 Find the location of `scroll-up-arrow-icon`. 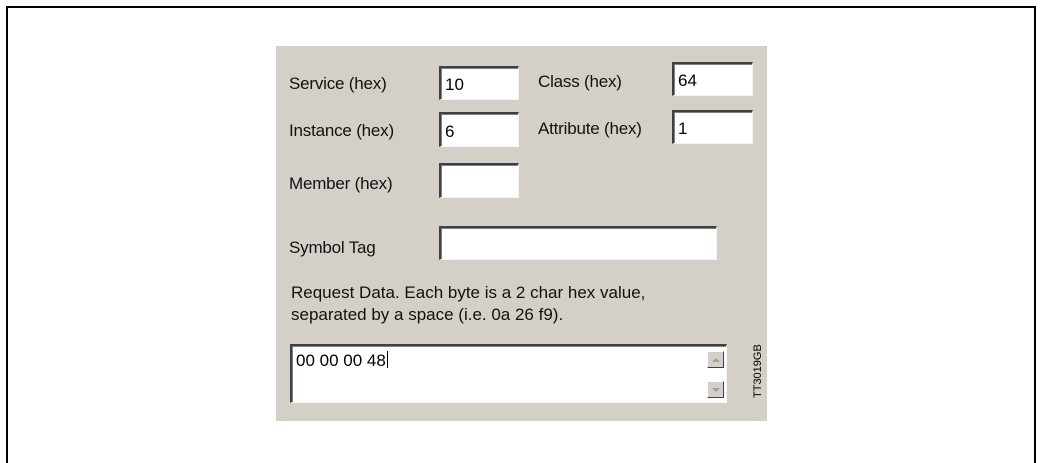

scroll-up-arrow-icon is located at coordinates (715, 359).